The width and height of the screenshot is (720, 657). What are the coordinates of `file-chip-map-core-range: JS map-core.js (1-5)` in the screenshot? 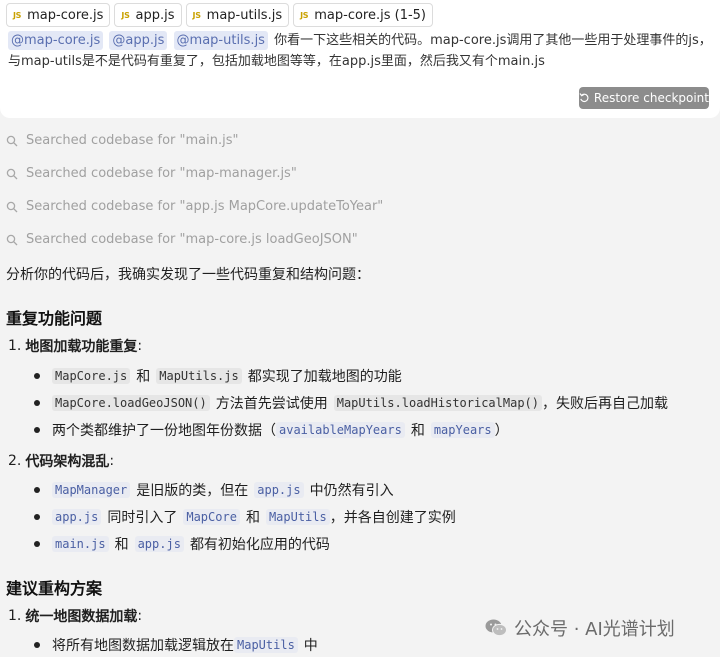 It's located at (363, 15).